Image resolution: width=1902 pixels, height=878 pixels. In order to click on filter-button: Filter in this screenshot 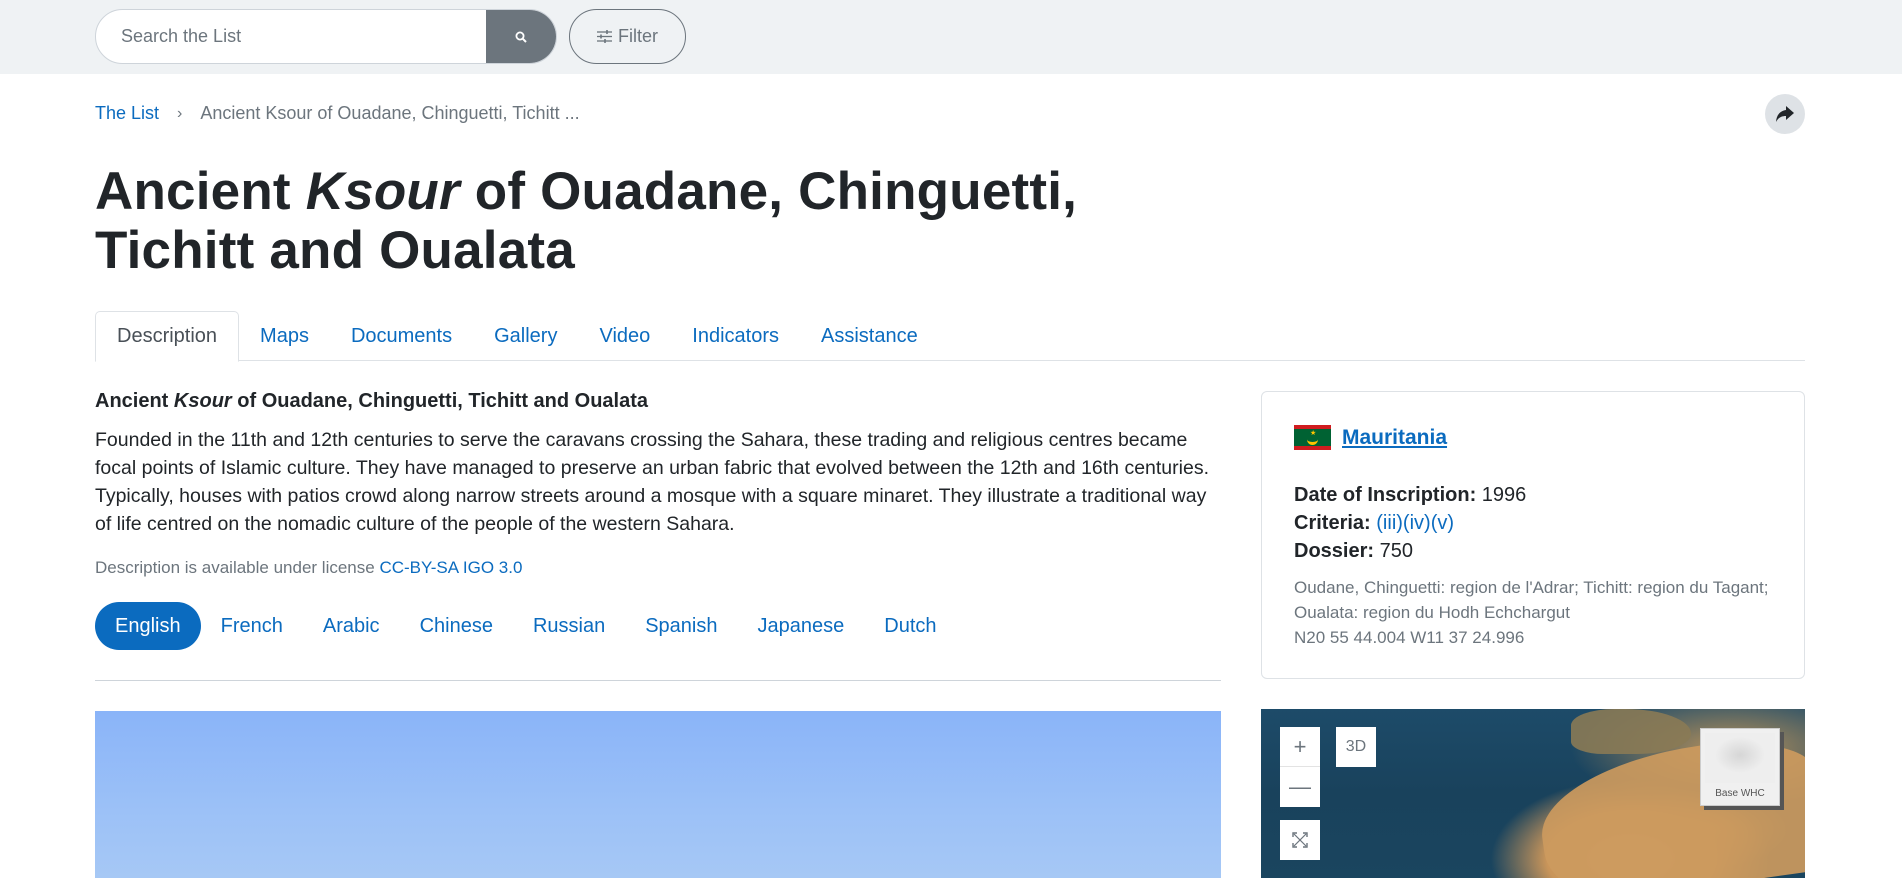, I will do `click(627, 36)`.